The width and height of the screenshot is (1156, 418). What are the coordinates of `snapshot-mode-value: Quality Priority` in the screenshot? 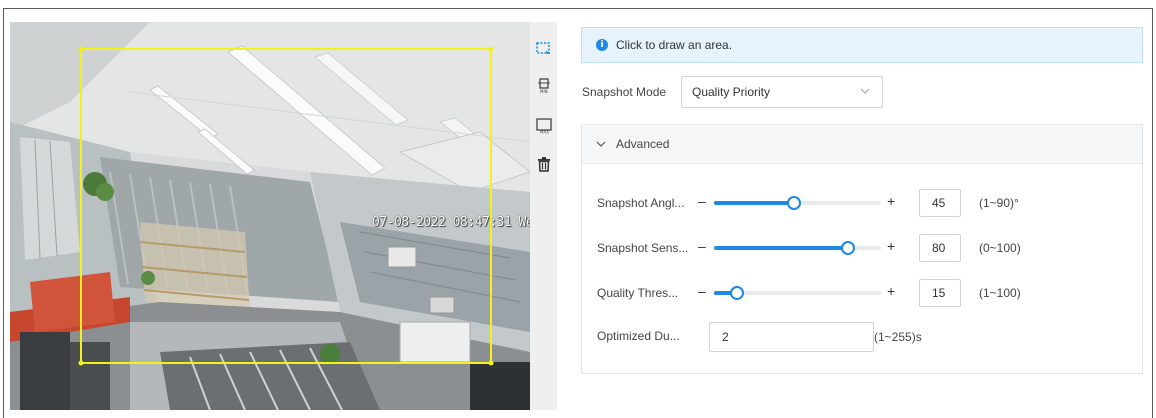 It's located at (731, 92).